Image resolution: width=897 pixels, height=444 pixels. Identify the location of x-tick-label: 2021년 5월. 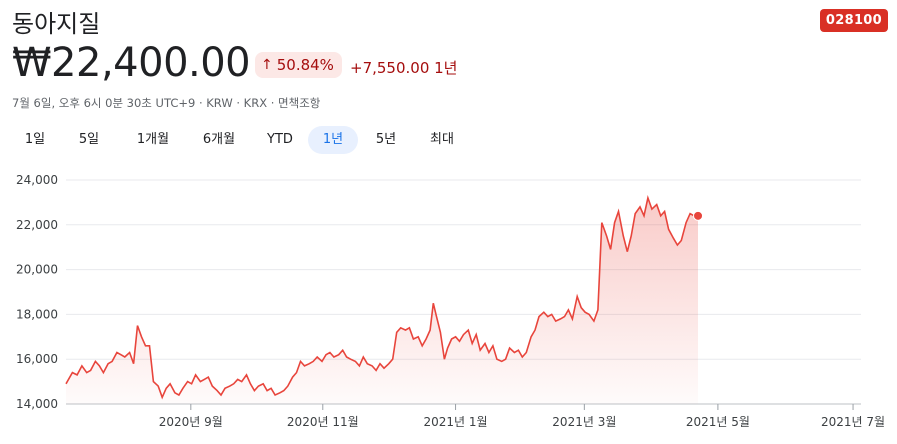
(718, 422).